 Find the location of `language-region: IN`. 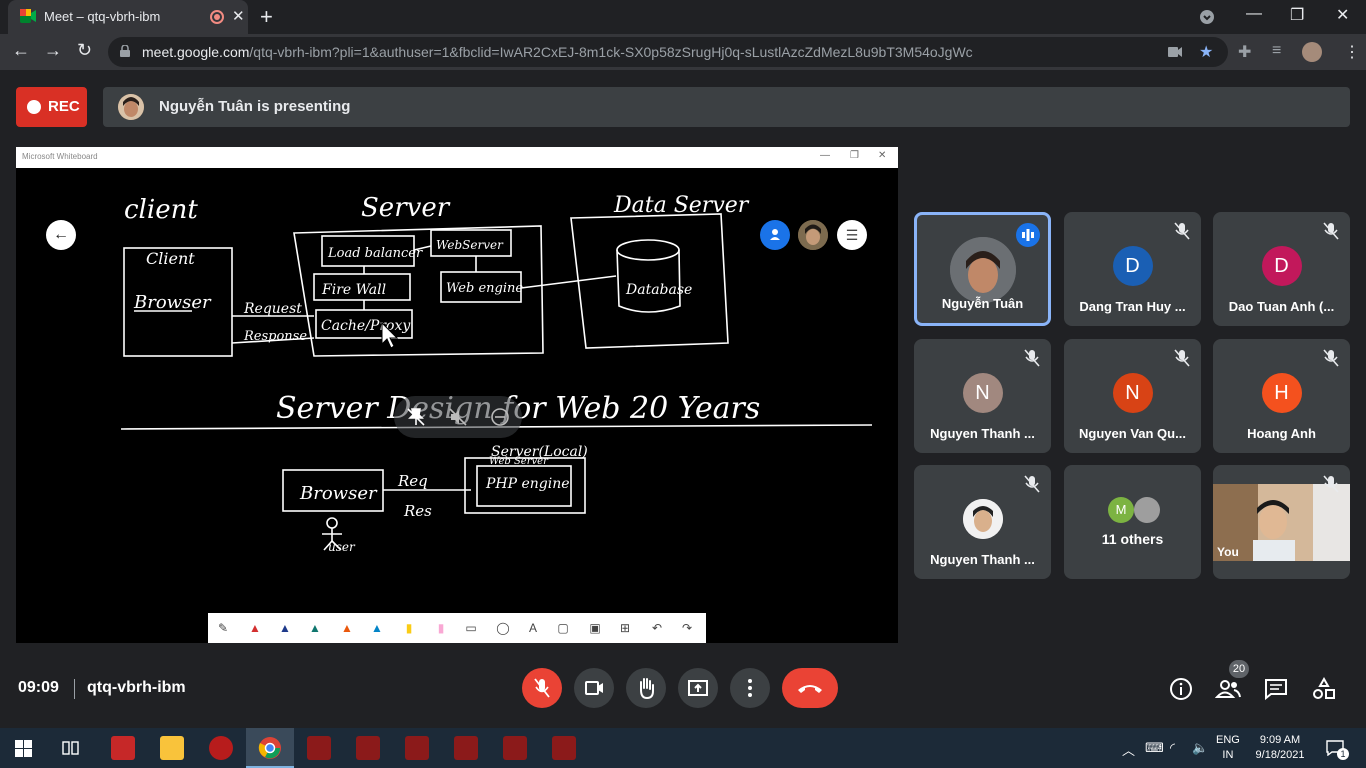

language-region: IN is located at coordinates (1228, 755).